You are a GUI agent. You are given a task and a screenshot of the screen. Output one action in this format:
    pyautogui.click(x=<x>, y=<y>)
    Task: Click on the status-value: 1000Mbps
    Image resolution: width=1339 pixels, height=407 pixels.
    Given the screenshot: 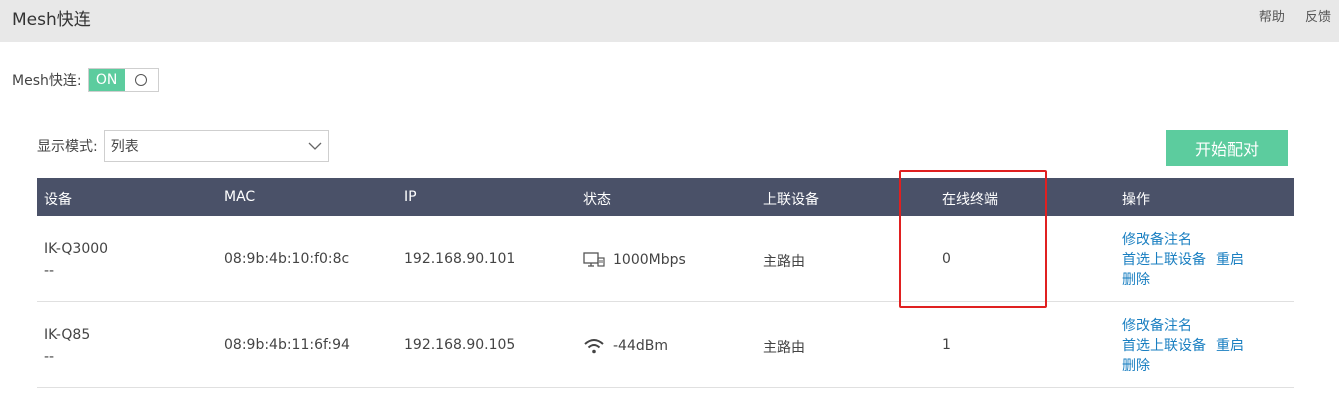 What is the action you would take?
    pyautogui.click(x=649, y=260)
    